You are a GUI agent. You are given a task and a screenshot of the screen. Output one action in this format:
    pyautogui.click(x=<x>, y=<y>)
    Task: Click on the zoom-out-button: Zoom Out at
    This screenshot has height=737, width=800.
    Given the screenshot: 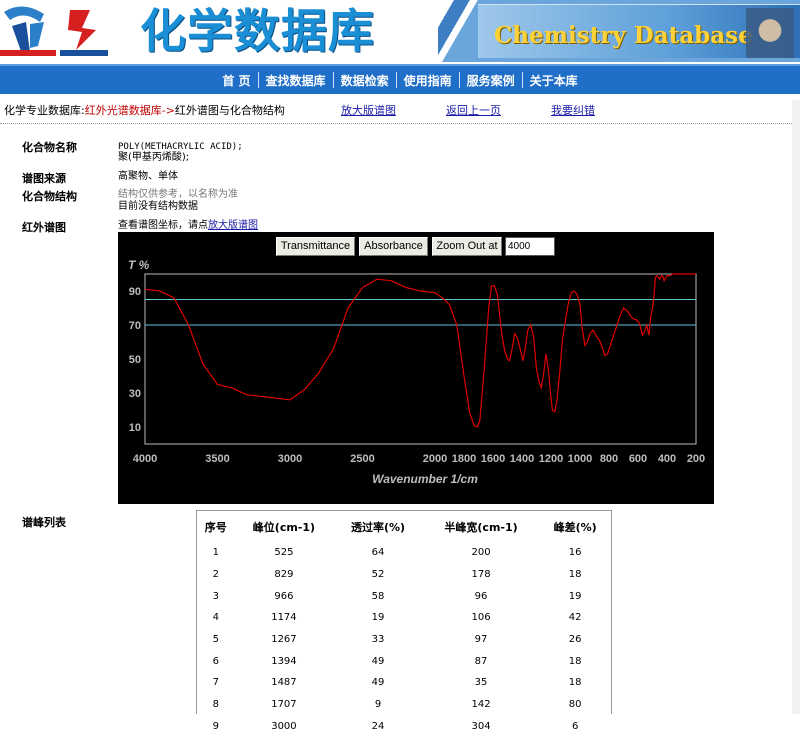 What is the action you would take?
    pyautogui.click(x=467, y=246)
    